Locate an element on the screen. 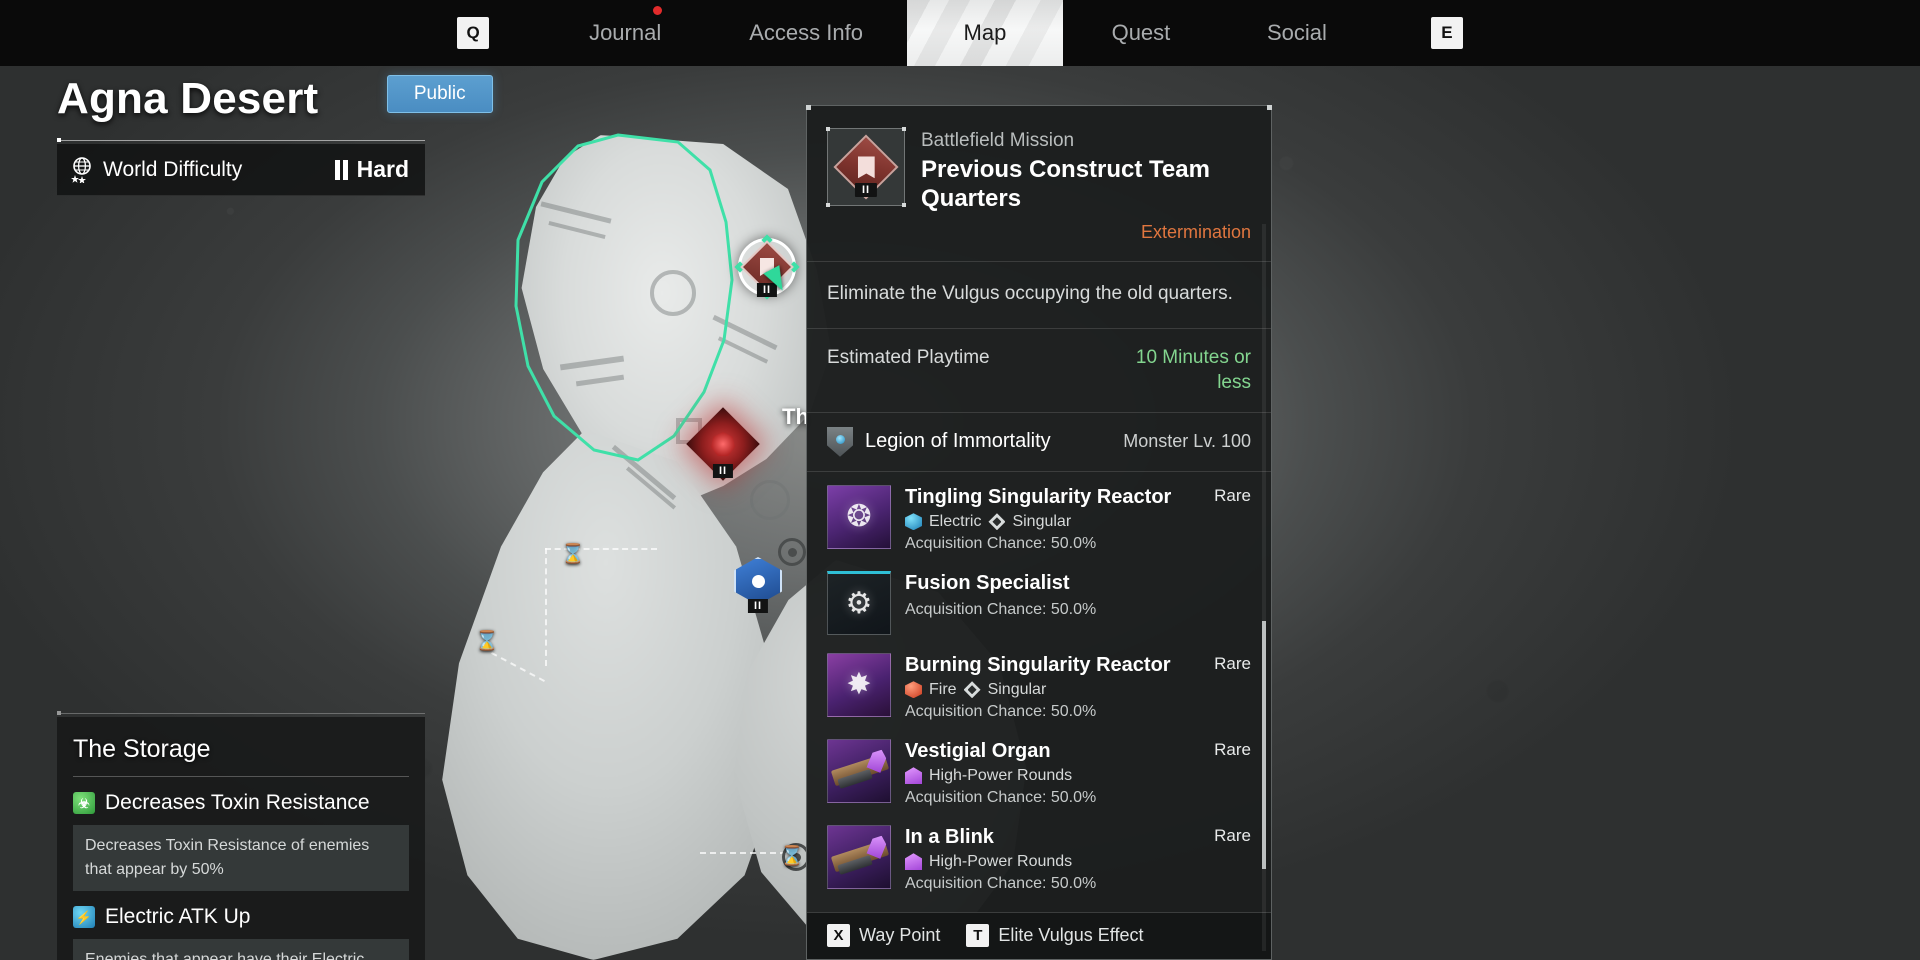 The image size is (1920, 960). mission-type-badge: Extermination is located at coordinates (1195, 231).